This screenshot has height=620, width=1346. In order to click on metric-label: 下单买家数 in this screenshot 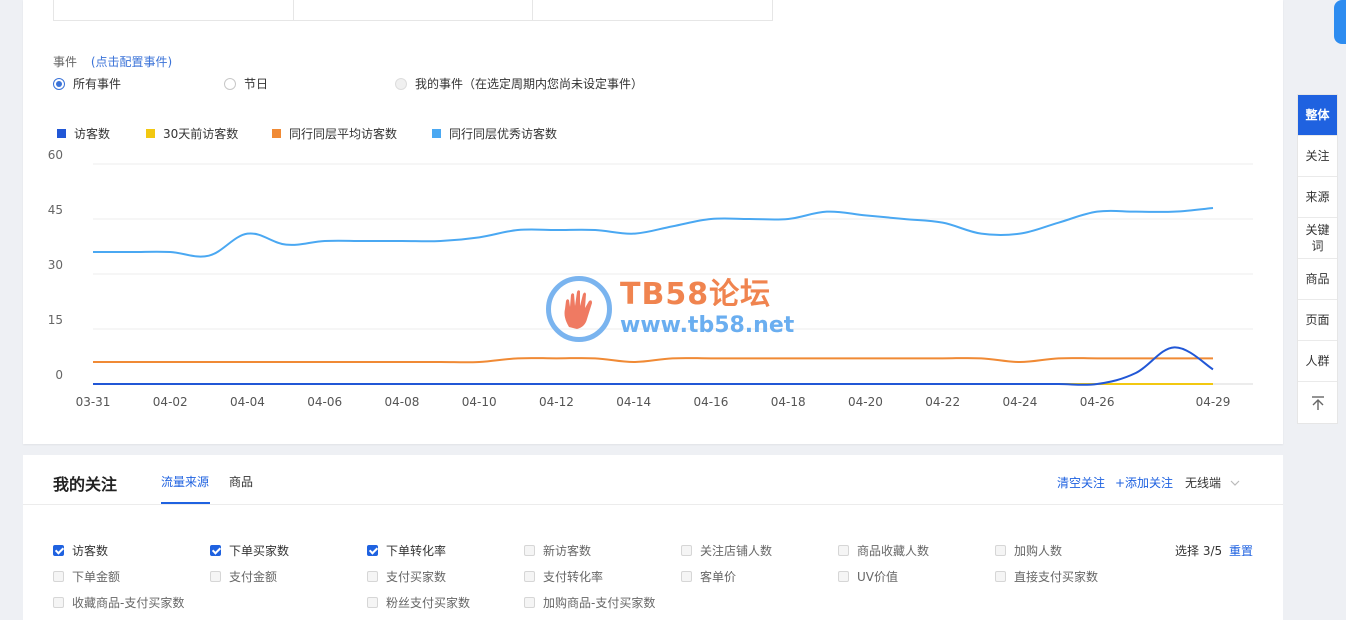, I will do `click(259, 551)`.